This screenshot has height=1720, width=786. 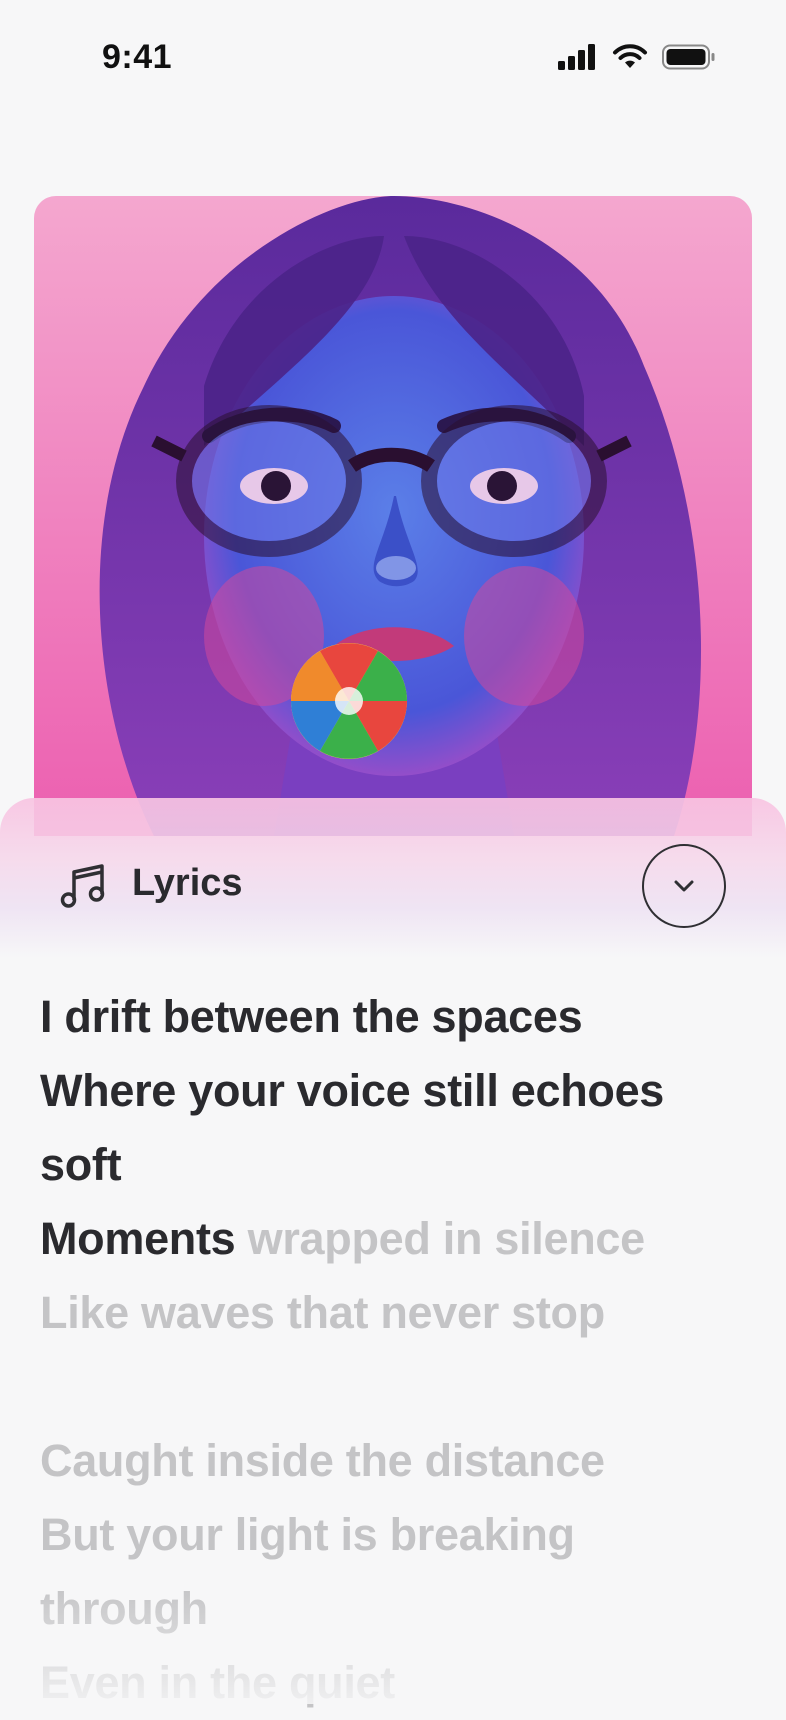 What do you see at coordinates (390, 1535) in the screenshot?
I see `lyric-line: But your light is breaking` at bounding box center [390, 1535].